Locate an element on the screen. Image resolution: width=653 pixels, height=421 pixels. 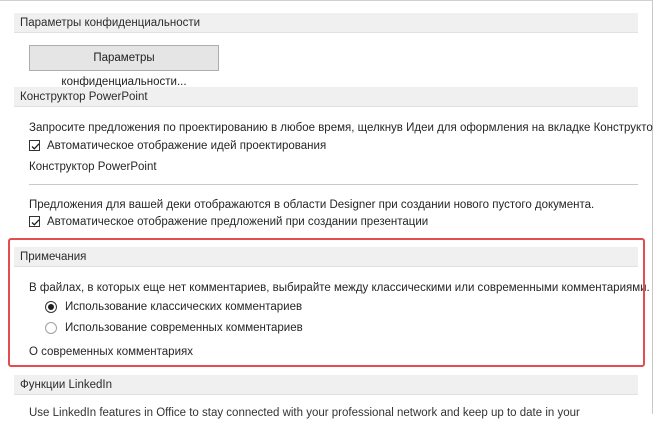
auto-ideas-checkbox is located at coordinates (34, 145).